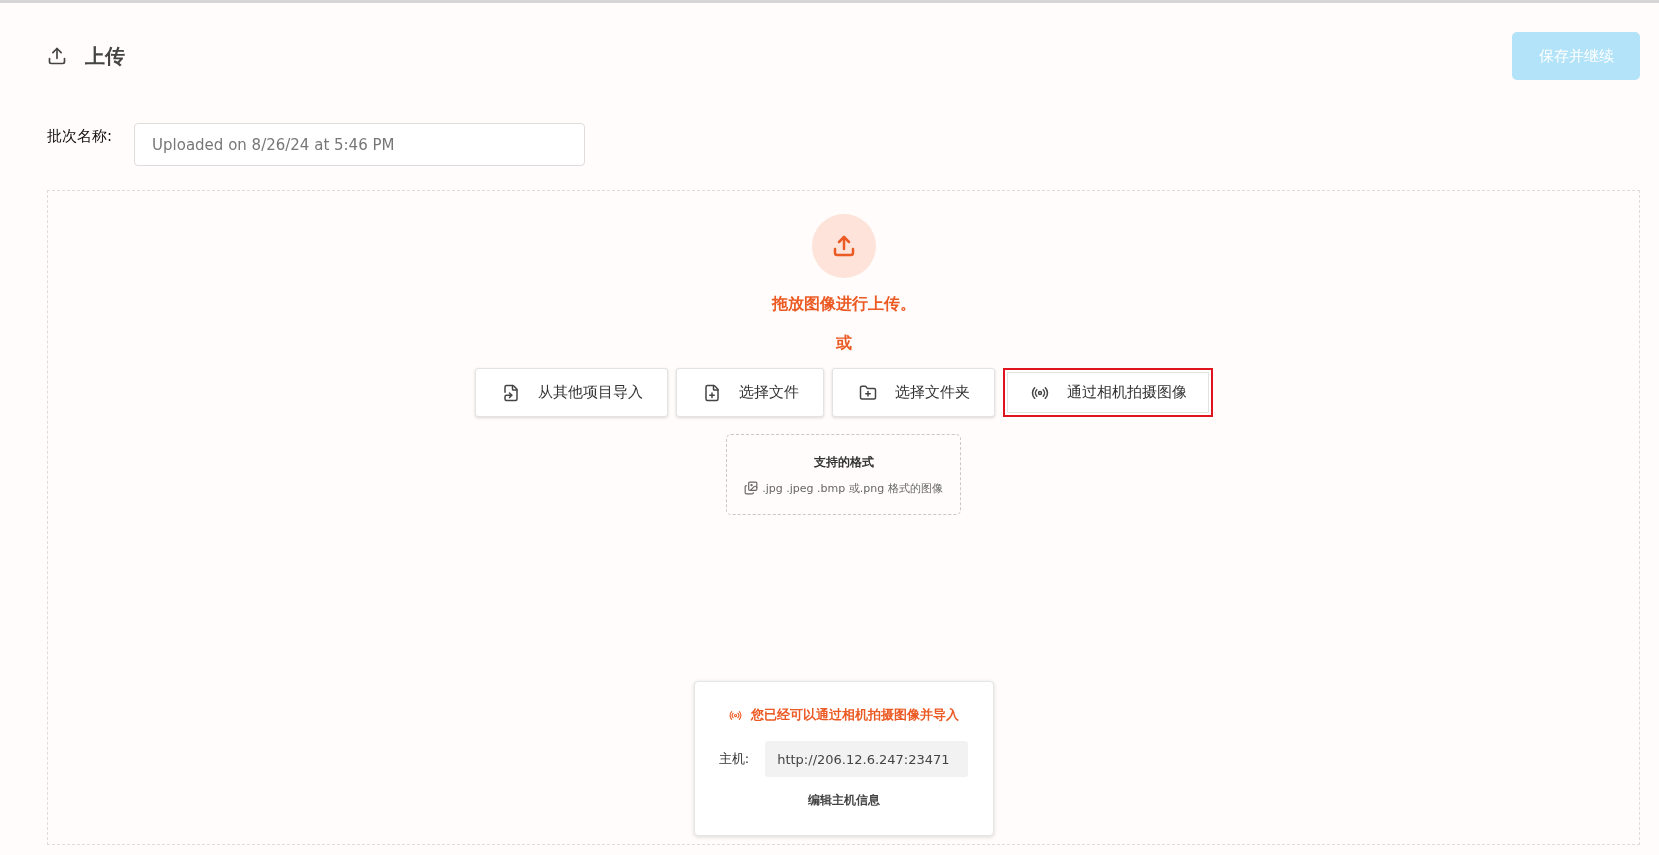 The height and width of the screenshot is (855, 1659). What do you see at coordinates (105, 56) in the screenshot?
I see `page-title: 上传` at bounding box center [105, 56].